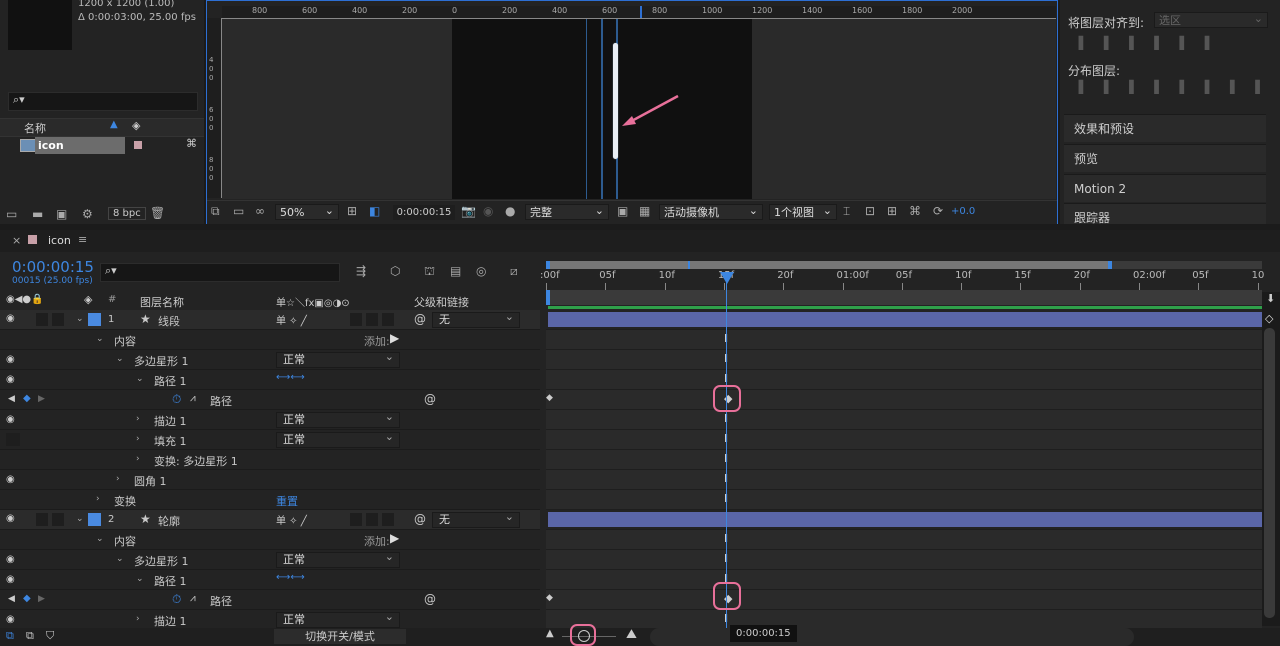 The image size is (1280, 646). I want to click on column-name: 名称, so click(35, 128).